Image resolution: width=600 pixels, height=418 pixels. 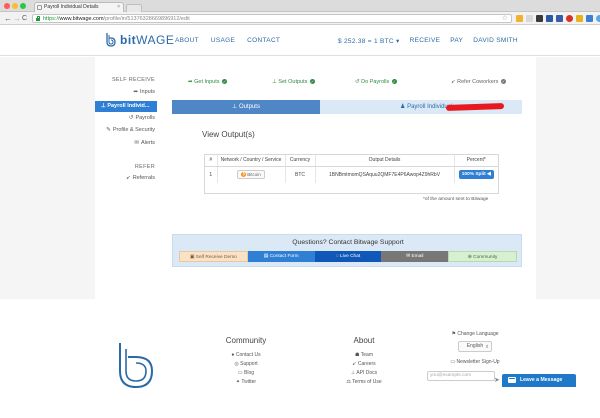 What do you see at coordinates (246, 107) in the screenshot?
I see `tab-outputs: ⊥ Outputs` at bounding box center [246, 107].